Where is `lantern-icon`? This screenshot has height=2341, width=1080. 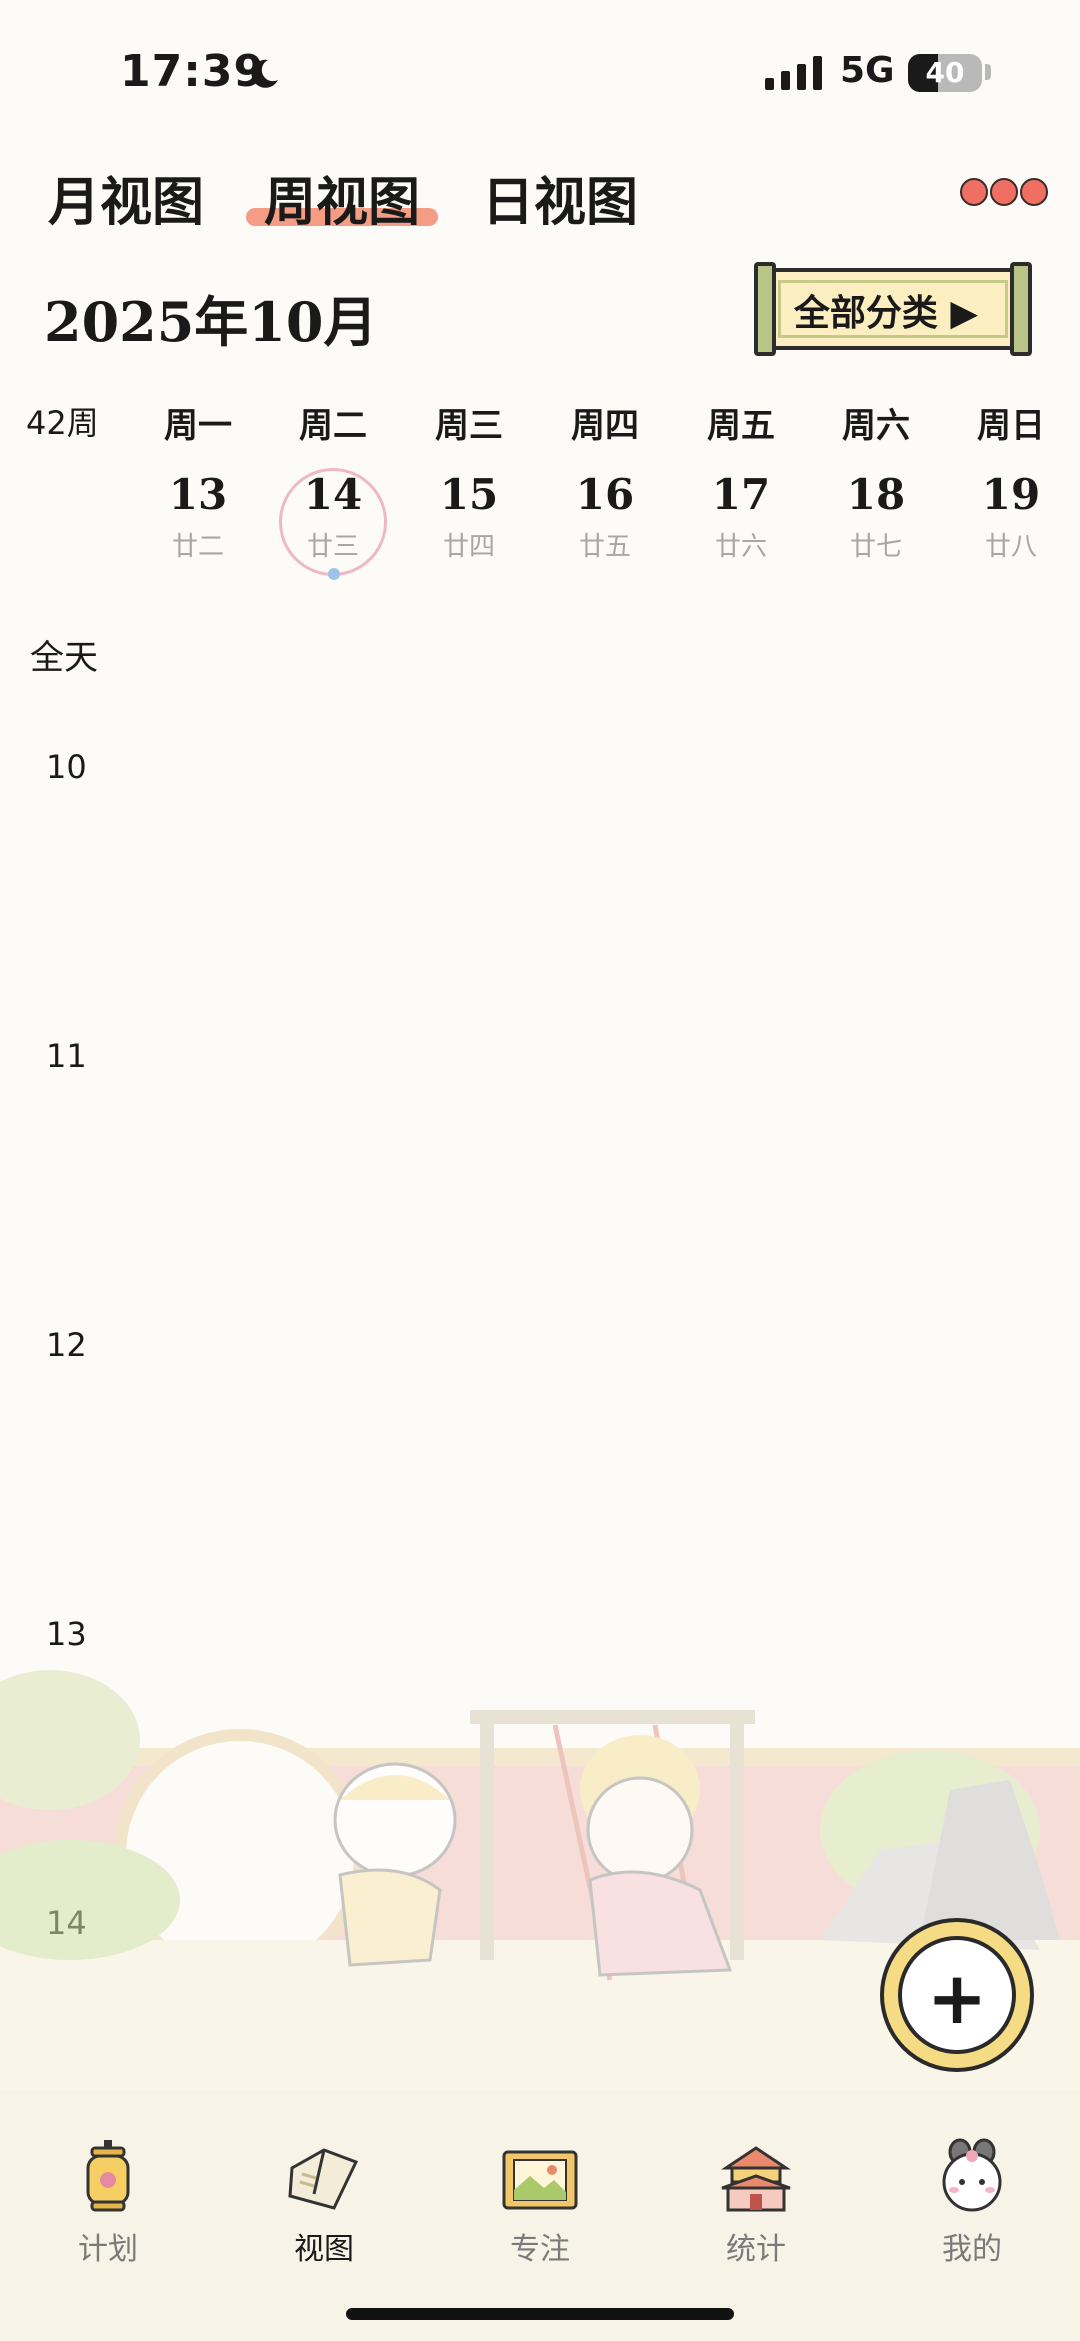 lantern-icon is located at coordinates (108, 2176).